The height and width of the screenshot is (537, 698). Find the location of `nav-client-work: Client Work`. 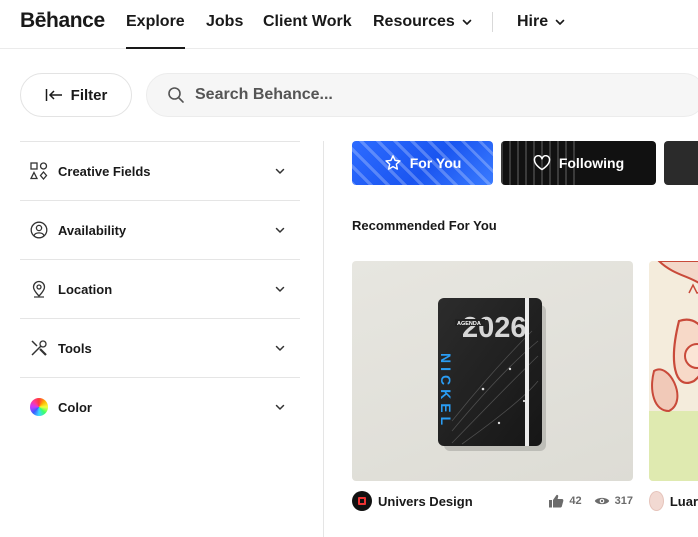

nav-client-work: Client Work is located at coordinates (307, 22).